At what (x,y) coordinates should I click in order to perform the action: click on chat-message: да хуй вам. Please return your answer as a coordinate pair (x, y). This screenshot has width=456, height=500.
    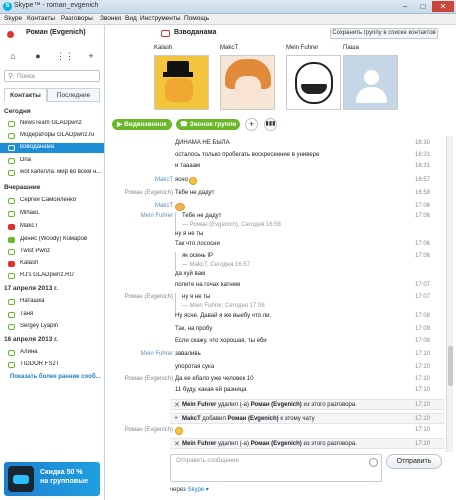
    Looking at the image, I should click on (190, 274).